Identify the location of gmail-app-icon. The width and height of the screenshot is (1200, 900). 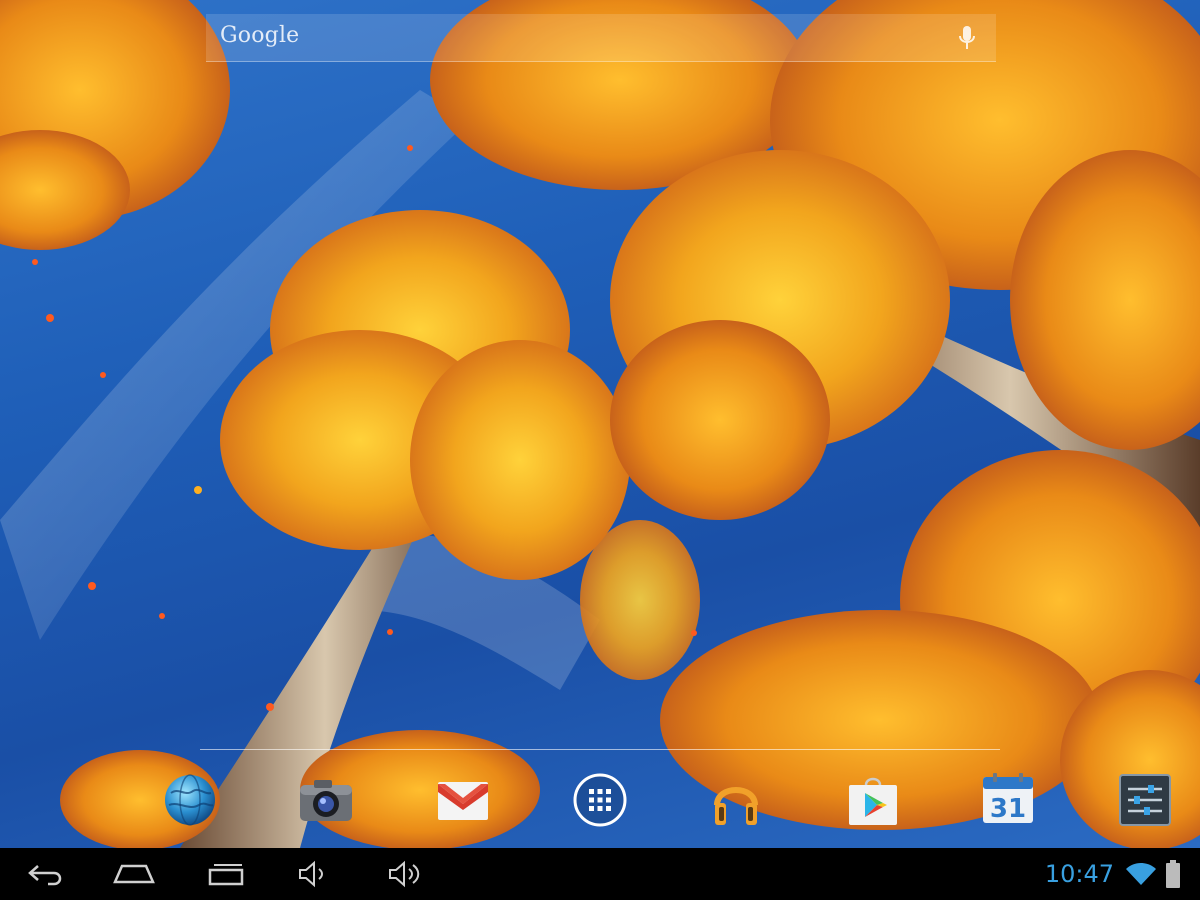
(463, 800).